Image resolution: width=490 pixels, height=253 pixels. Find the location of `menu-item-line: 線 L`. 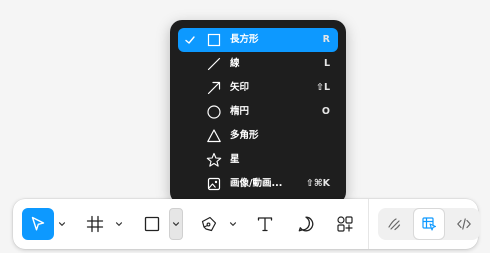

menu-item-line: 線 L is located at coordinates (258, 64).